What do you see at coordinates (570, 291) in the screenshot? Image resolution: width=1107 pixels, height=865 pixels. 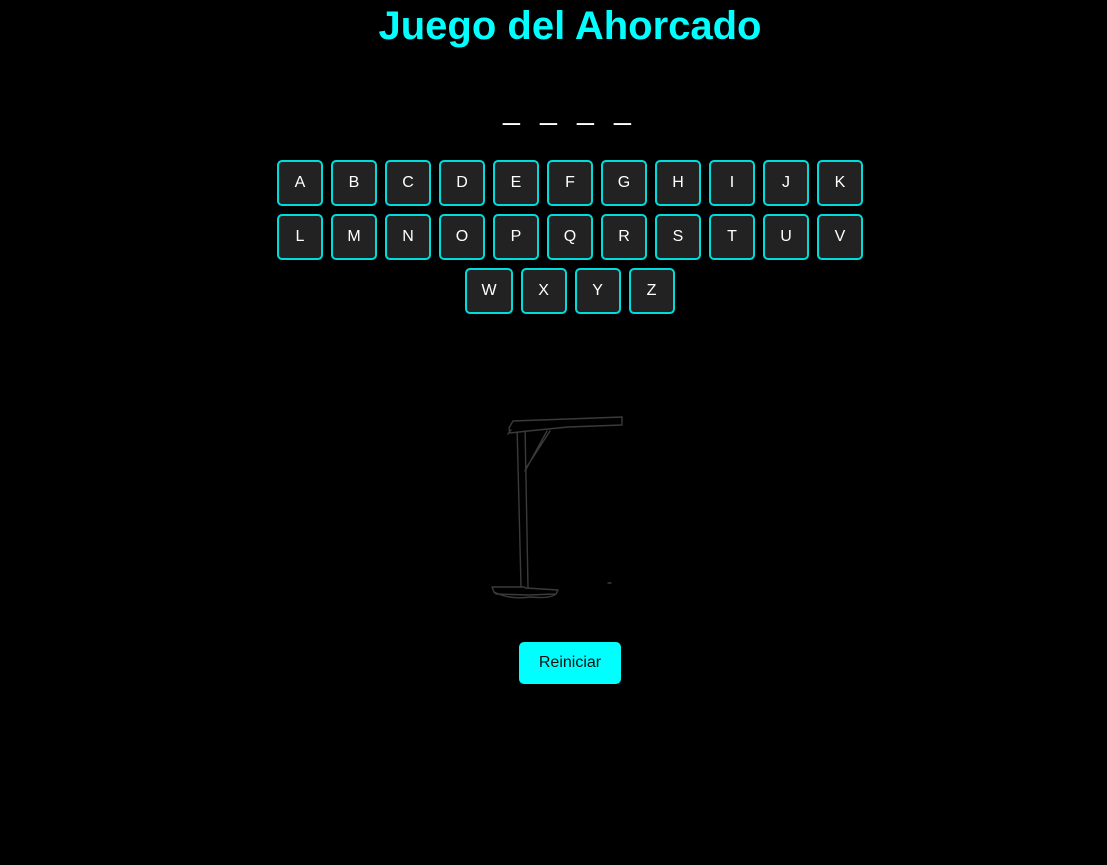 I see `keyboard-row-3: W X Y Z` at bounding box center [570, 291].